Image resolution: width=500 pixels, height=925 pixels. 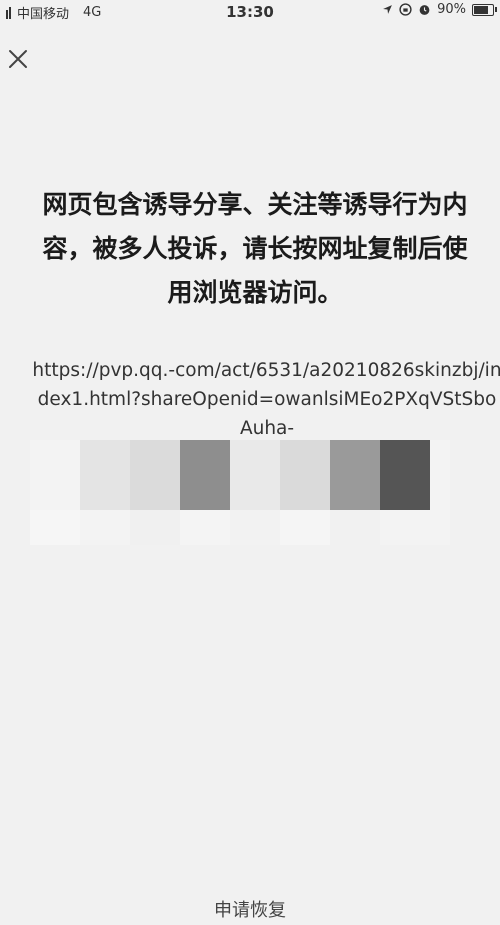 I want to click on status-bar: 中国移动 4G 13:30 90%, so click(x=250, y=13).